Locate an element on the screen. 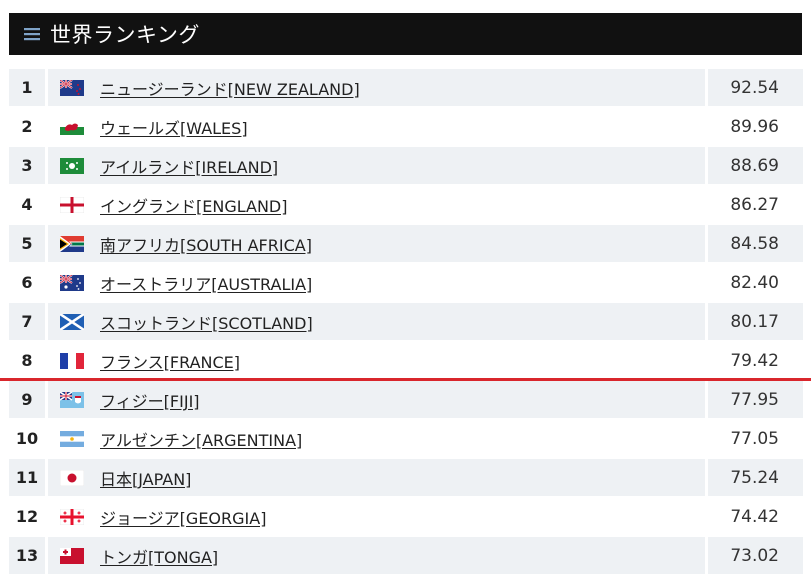 The height and width of the screenshot is (576, 811). ranking-header: 世界ランキング is located at coordinates (405, 34).